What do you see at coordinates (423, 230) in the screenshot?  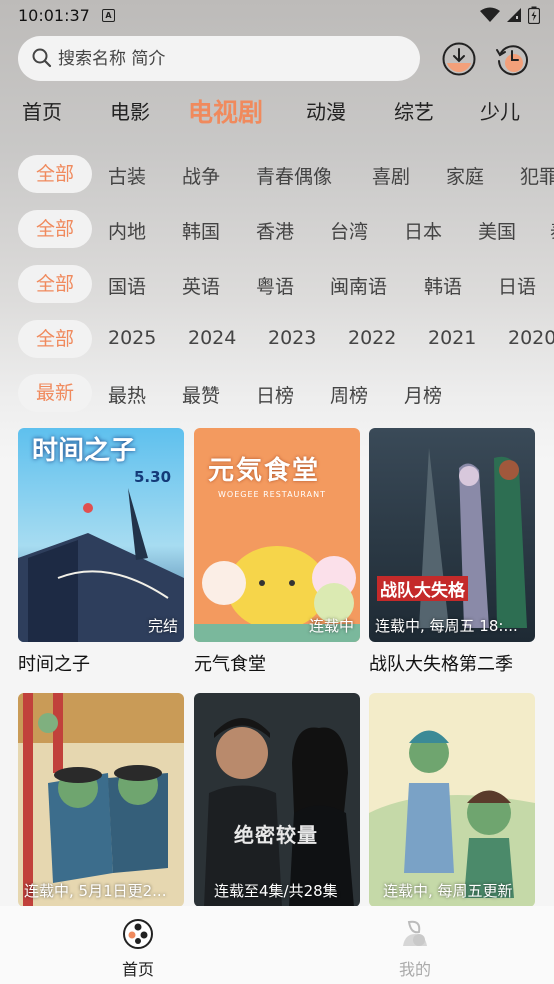 I see `filter-region-item: 日本` at bounding box center [423, 230].